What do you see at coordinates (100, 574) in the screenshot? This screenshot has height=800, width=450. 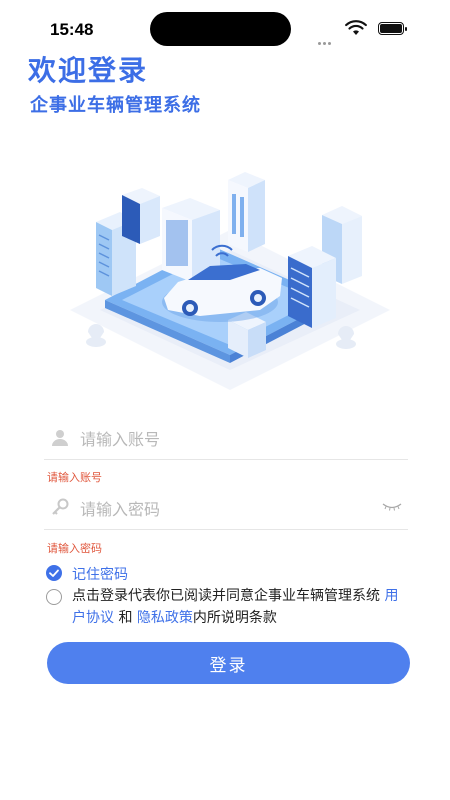 I see `remember-label: 记住密码` at bounding box center [100, 574].